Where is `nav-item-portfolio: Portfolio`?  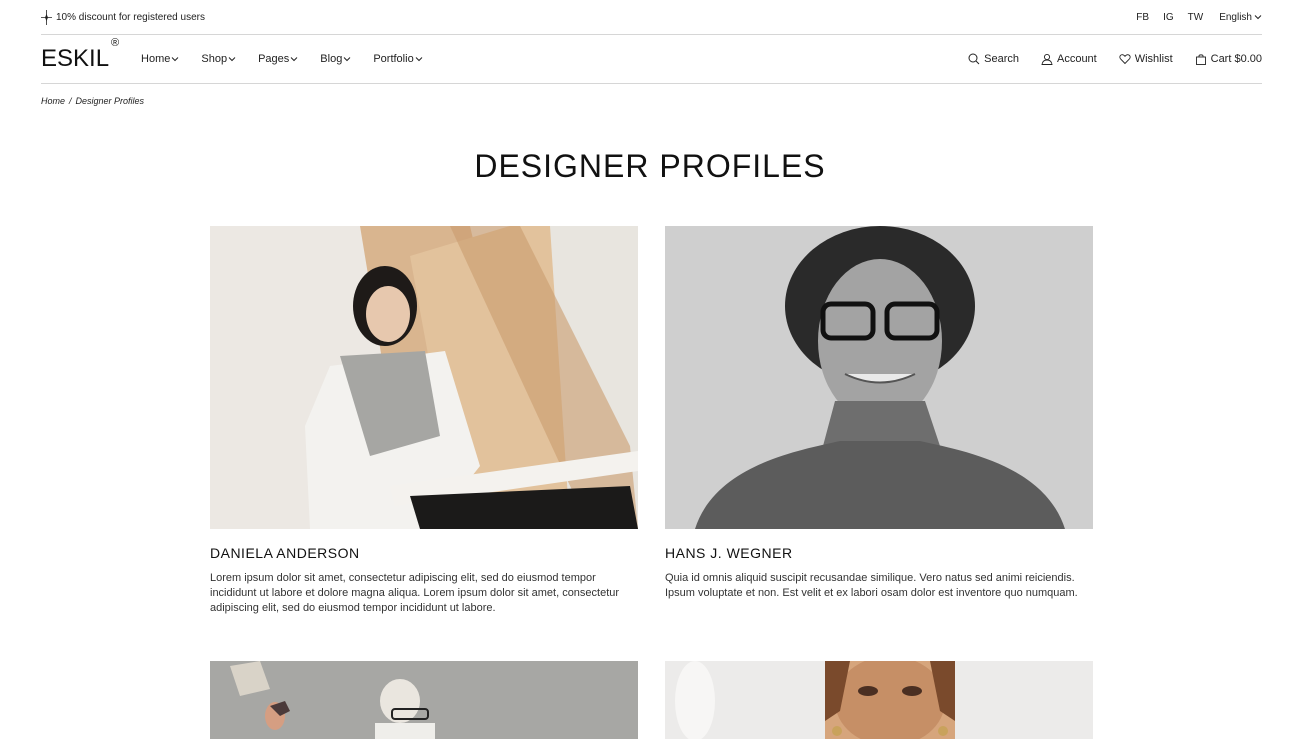
nav-item-portfolio: Portfolio is located at coordinates (398, 59).